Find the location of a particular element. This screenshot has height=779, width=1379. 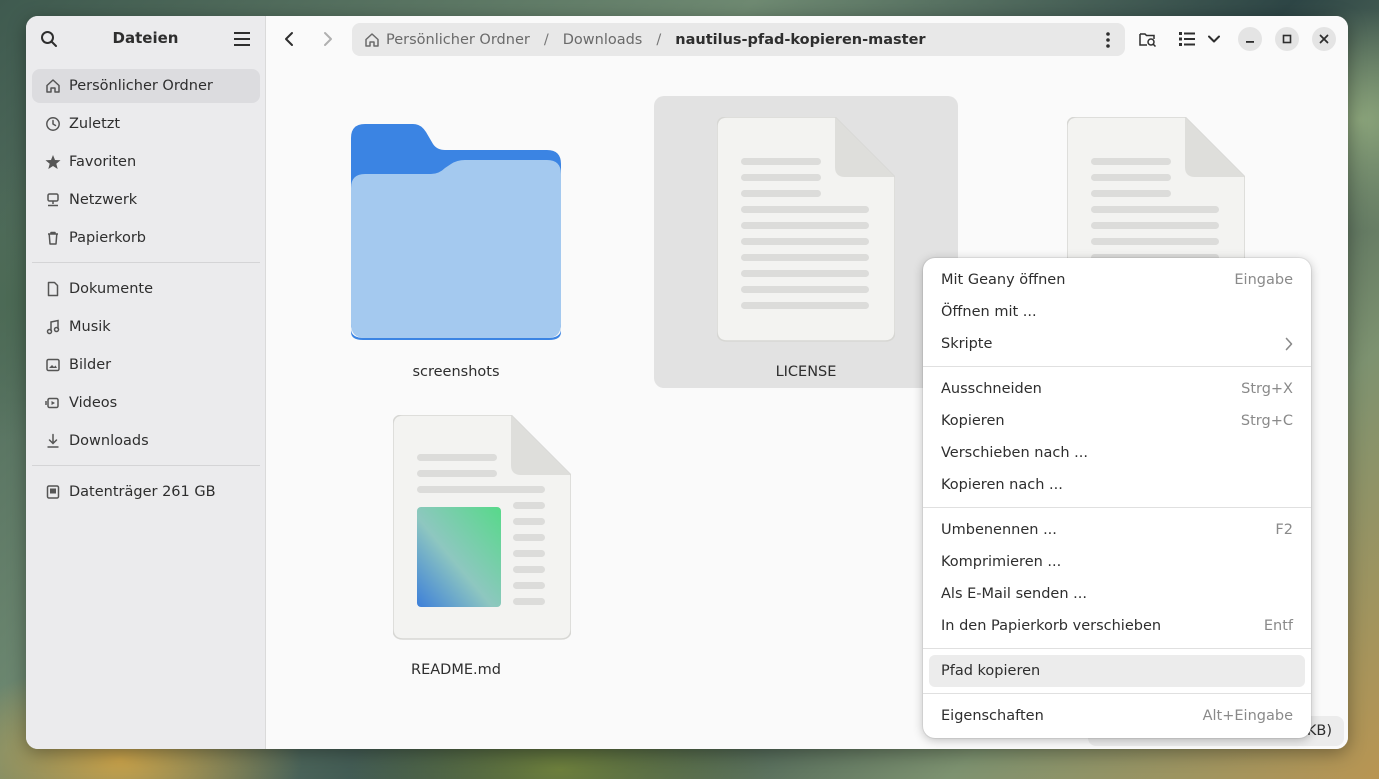

sidebar-item-label: Bilder is located at coordinates (90, 365).